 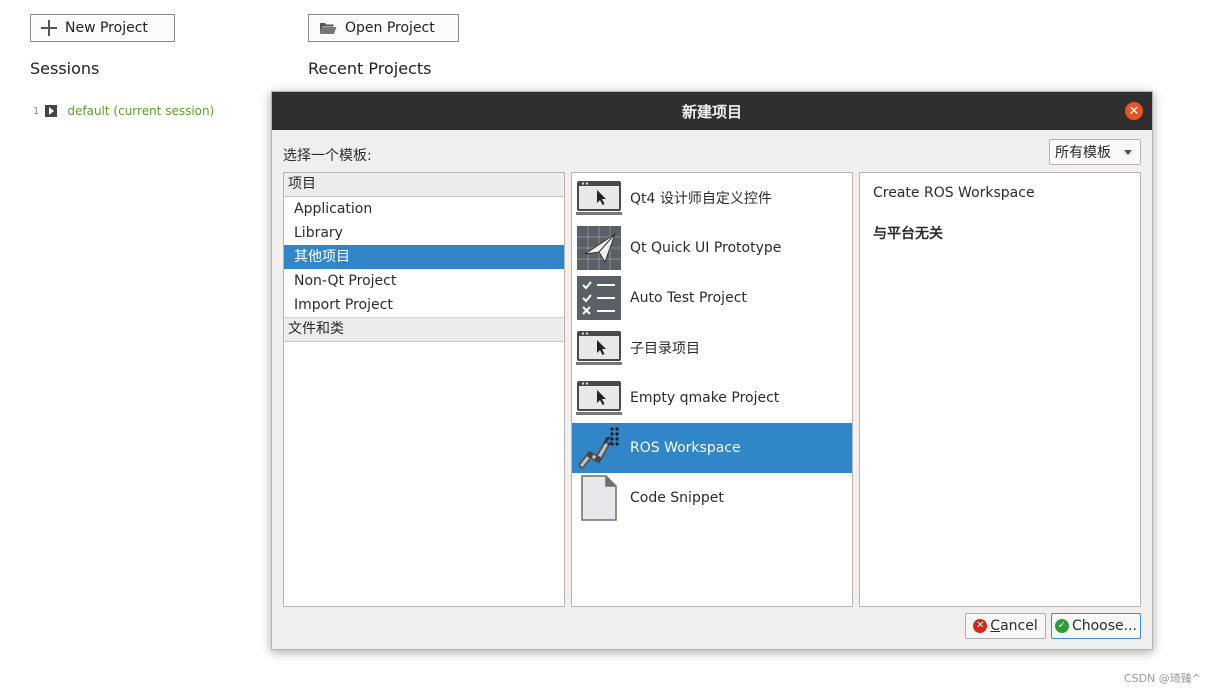 What do you see at coordinates (705, 398) in the screenshot?
I see `template-label: Empty qmake Project` at bounding box center [705, 398].